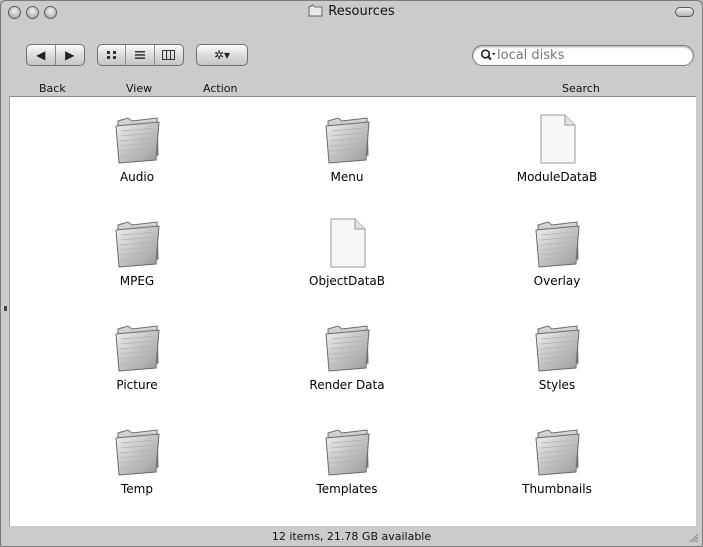 The width and height of the screenshot is (703, 547). I want to click on toolbar-toggle-button, so click(684, 12).